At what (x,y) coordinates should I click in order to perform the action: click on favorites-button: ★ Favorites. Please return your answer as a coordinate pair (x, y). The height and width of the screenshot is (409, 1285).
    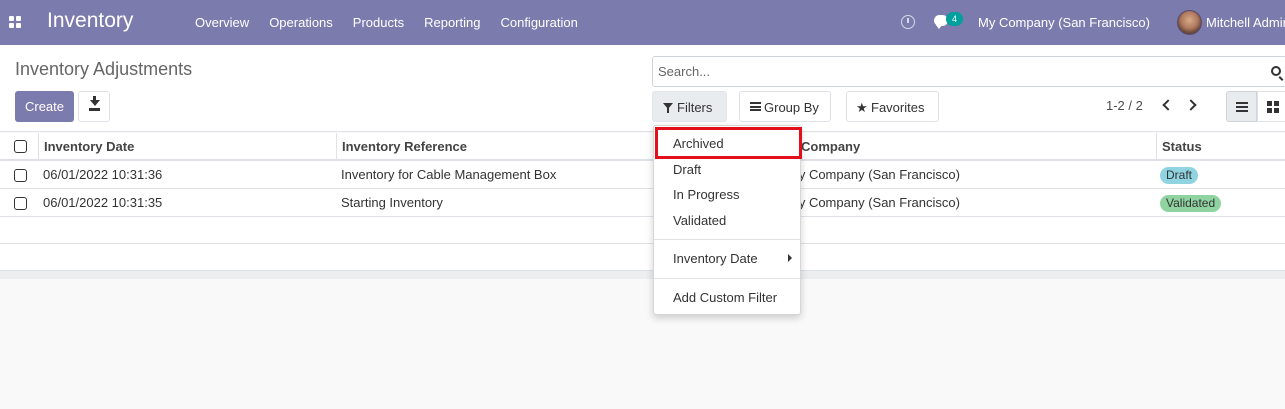
    Looking at the image, I should click on (892, 106).